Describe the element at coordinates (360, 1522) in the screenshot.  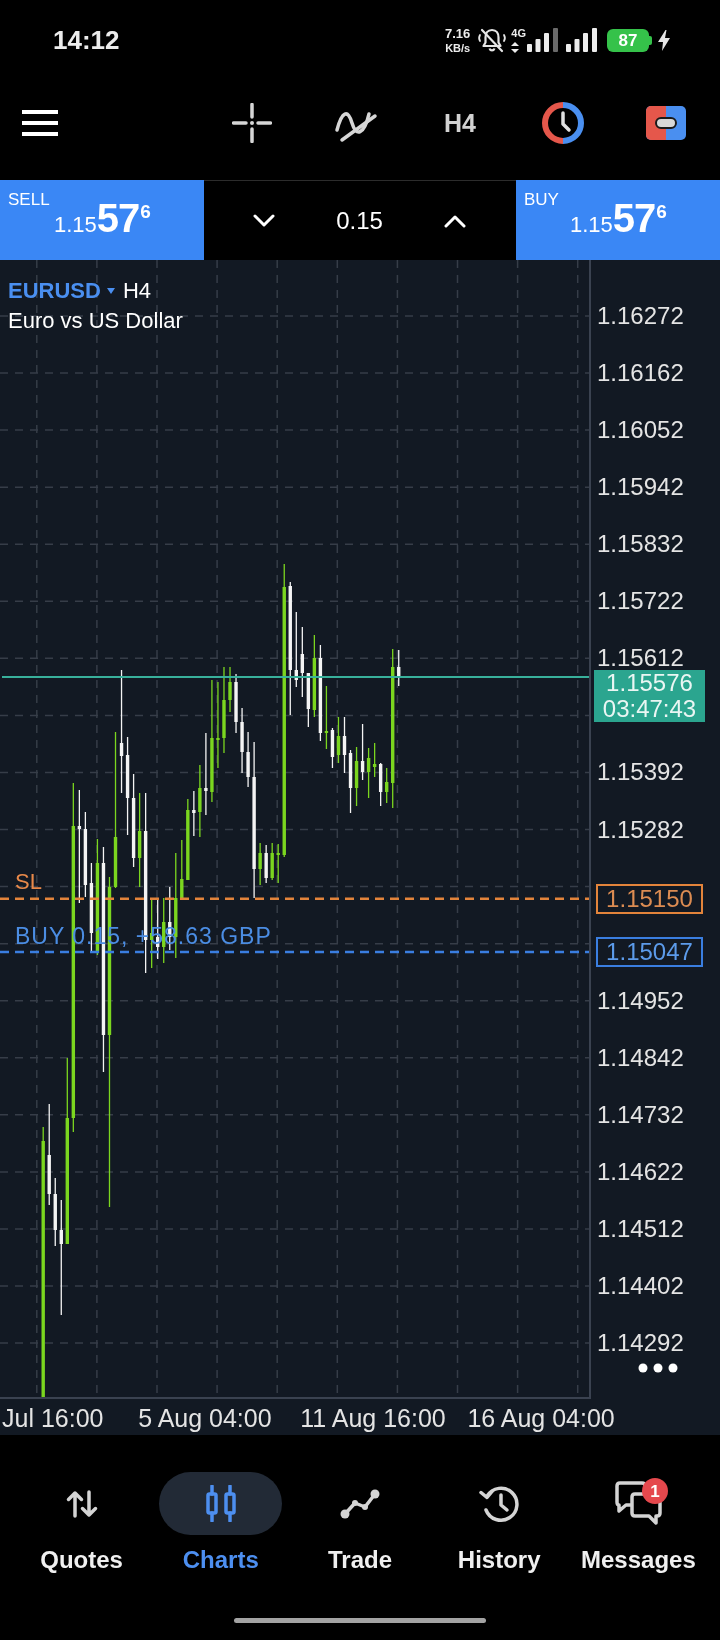
I see `nav-tab: Trade` at that location.